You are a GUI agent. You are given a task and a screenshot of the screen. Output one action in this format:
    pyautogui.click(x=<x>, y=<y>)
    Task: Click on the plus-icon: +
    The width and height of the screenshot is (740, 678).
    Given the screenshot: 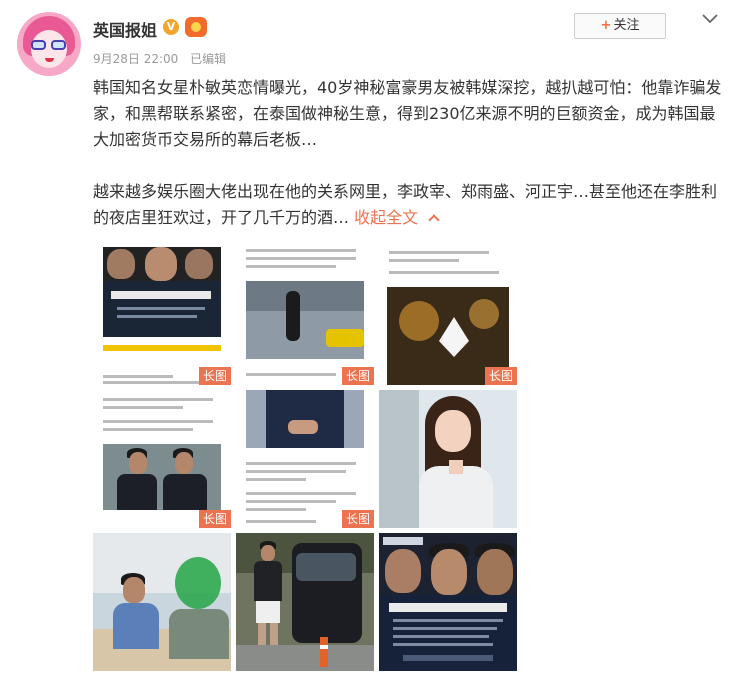 What is the action you would take?
    pyautogui.click(x=606, y=25)
    